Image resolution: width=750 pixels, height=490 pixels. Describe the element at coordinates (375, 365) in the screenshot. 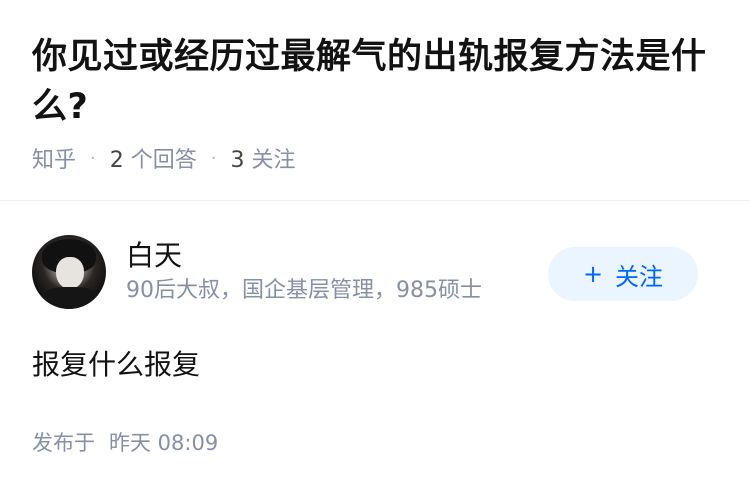

I see `answer-content: 报复什么报复` at that location.